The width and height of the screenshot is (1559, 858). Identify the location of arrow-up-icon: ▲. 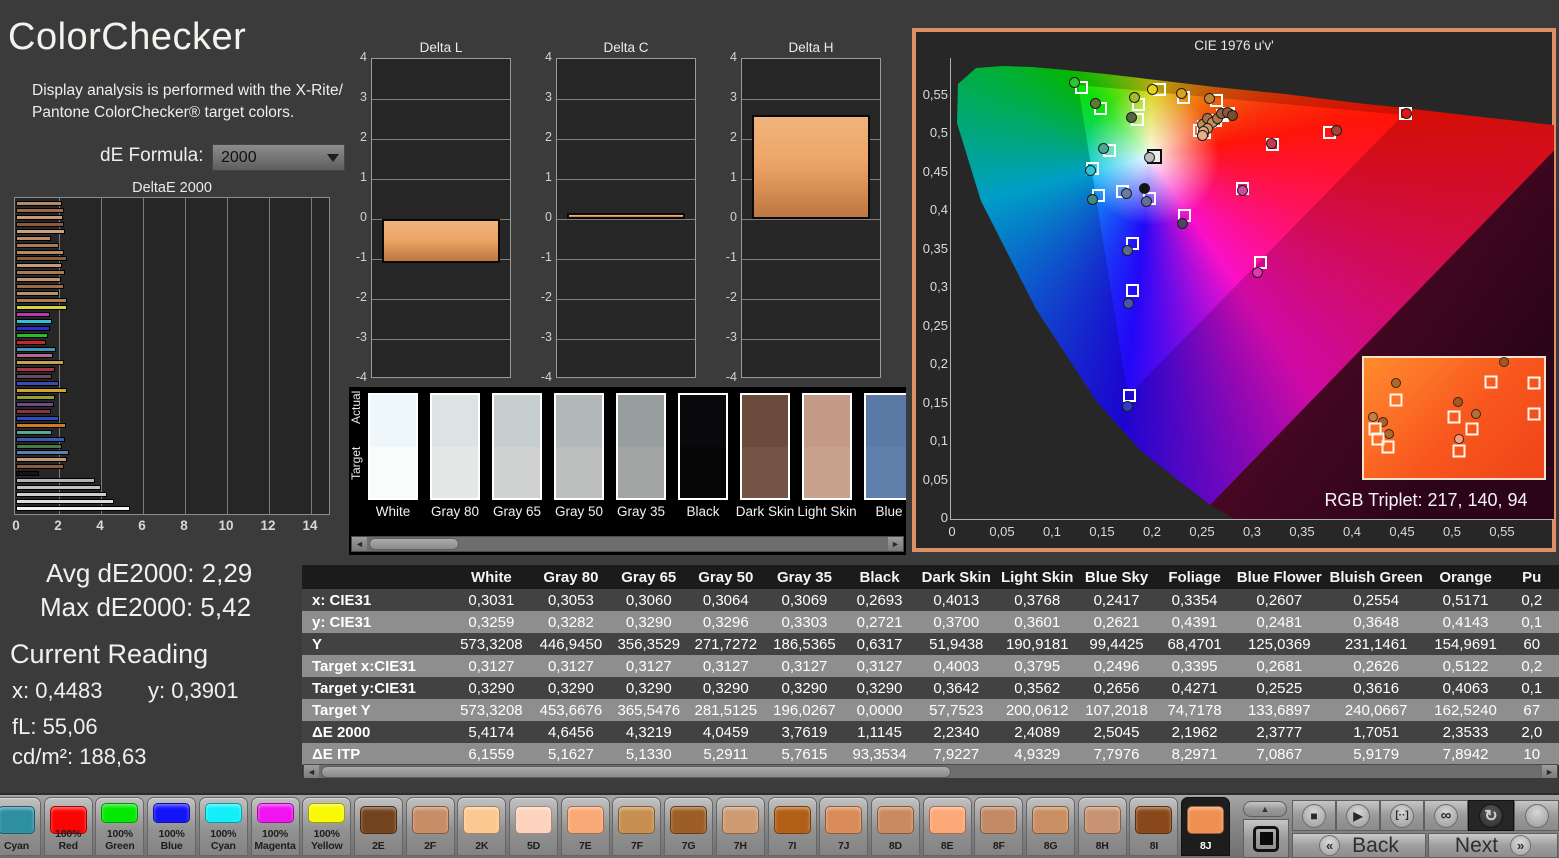
(1265, 809).